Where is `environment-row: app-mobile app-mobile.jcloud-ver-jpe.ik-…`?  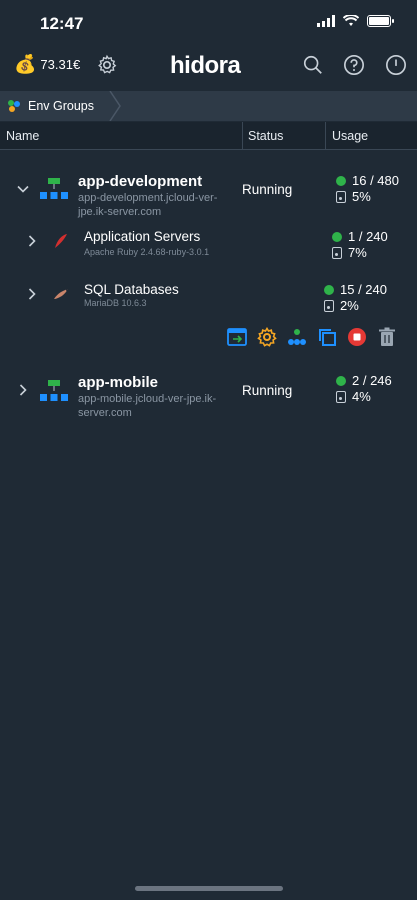 environment-row: app-mobile app-mobile.jcloud-ver-jpe.ik-… is located at coordinates (208, 400).